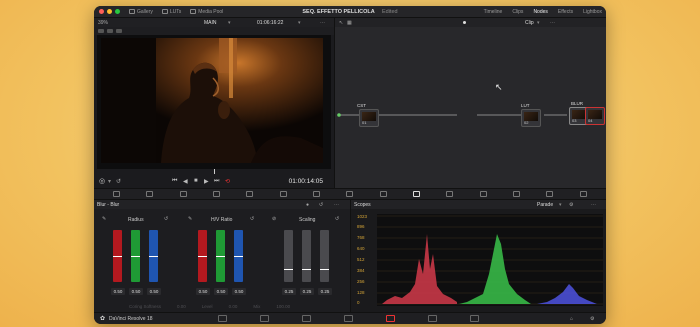  Describe the element at coordinates (390, 318) in the screenshot. I see `page-color-tab` at that location.